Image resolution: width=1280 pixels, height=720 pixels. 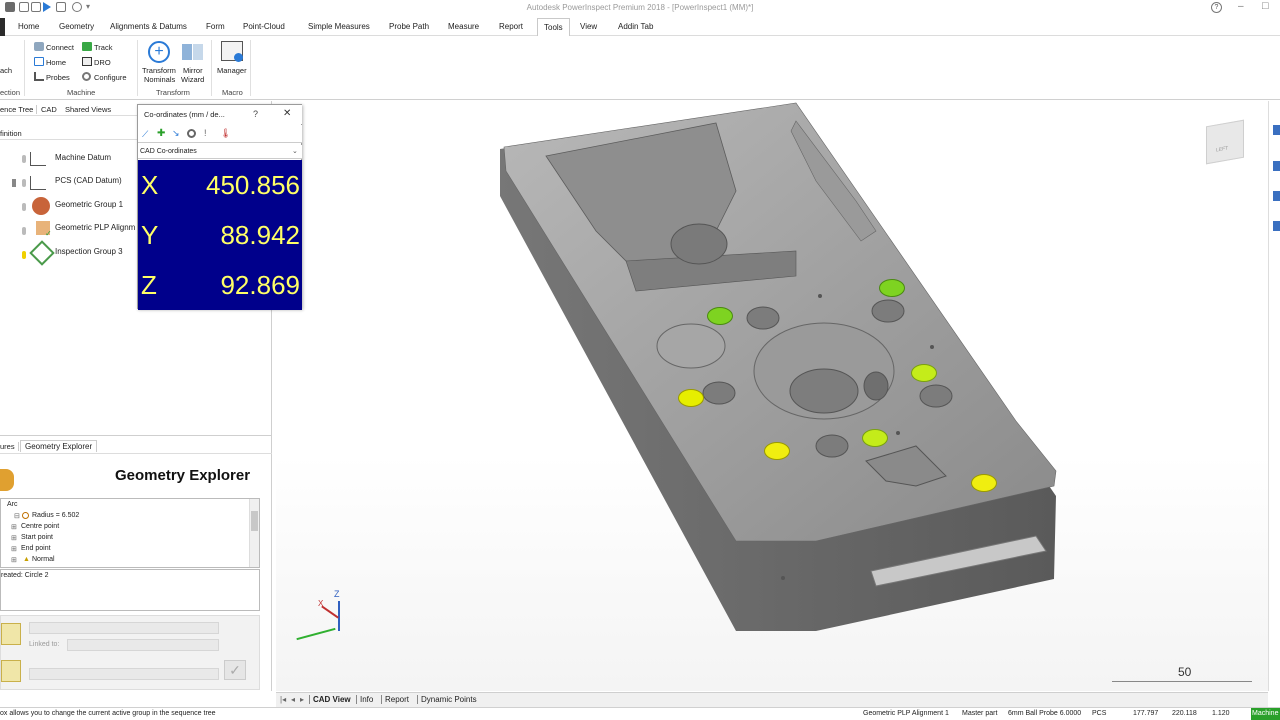 What do you see at coordinates (635, 26) in the screenshot?
I see `tab-addin: Addin Tab` at bounding box center [635, 26].